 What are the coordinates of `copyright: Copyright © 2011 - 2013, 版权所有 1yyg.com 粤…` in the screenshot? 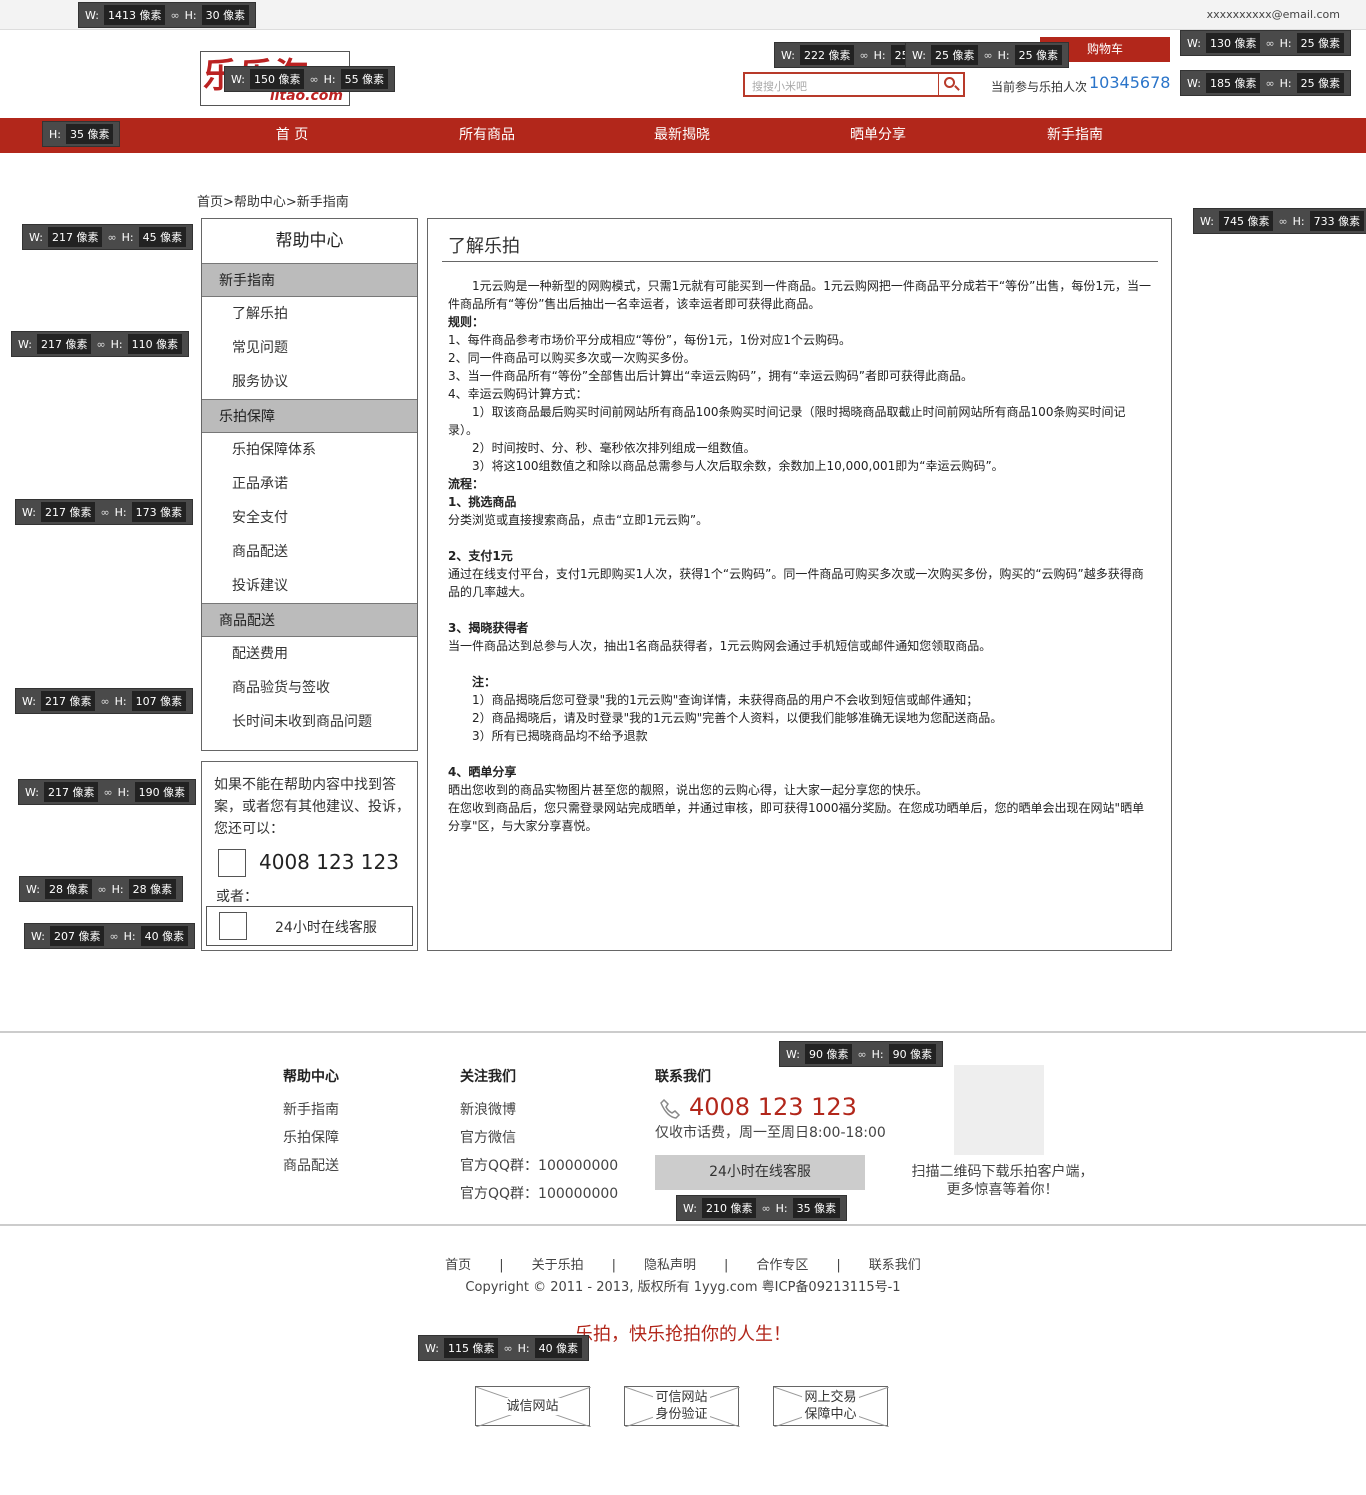 It's located at (683, 1287).